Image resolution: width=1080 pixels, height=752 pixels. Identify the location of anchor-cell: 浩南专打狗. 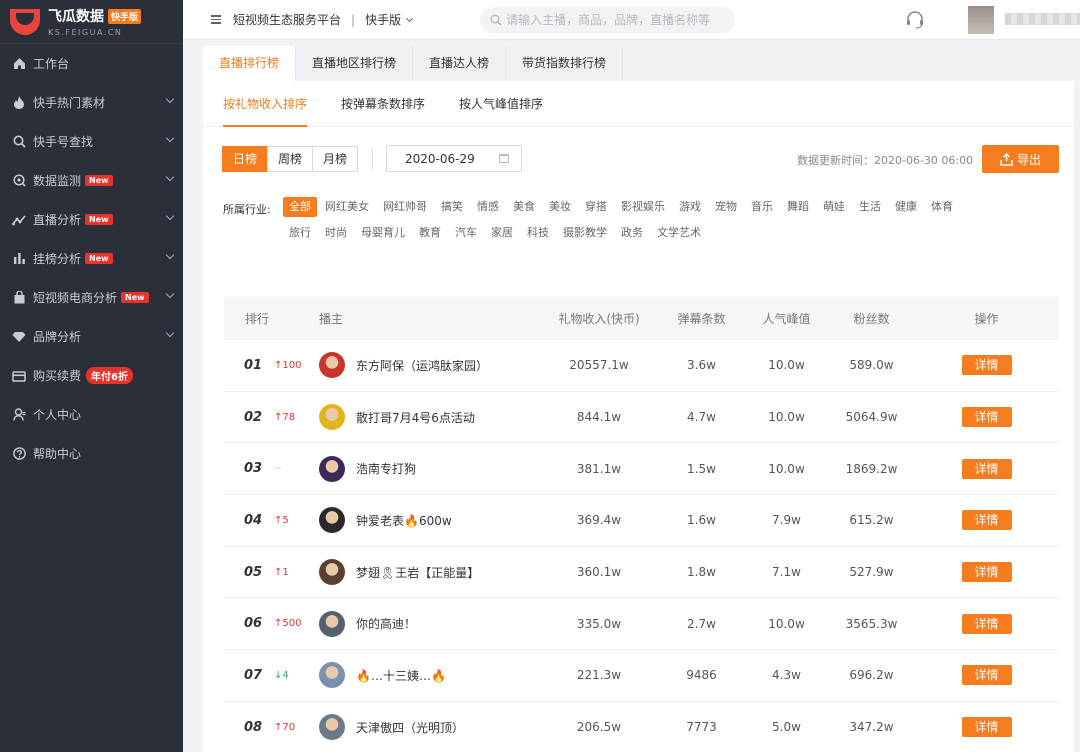
(429, 468).